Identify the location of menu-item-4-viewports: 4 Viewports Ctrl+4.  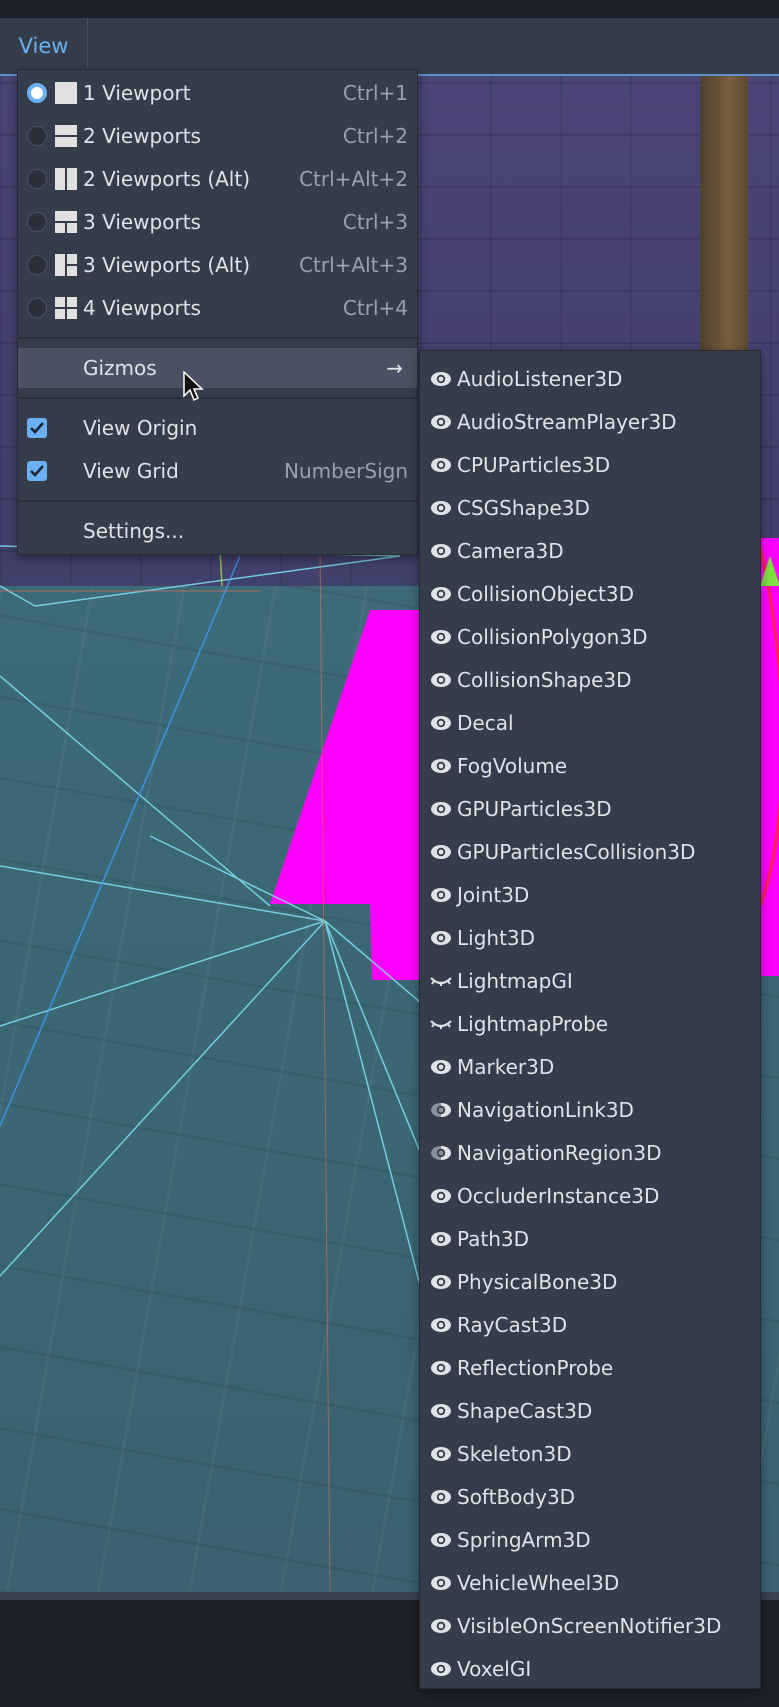
(217, 308).